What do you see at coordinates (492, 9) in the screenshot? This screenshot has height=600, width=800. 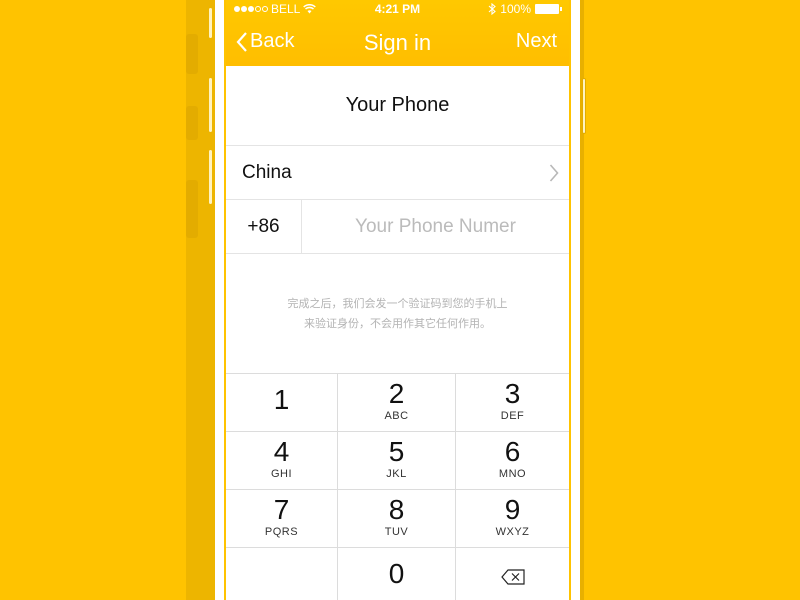 I see `bluetooth-icon` at bounding box center [492, 9].